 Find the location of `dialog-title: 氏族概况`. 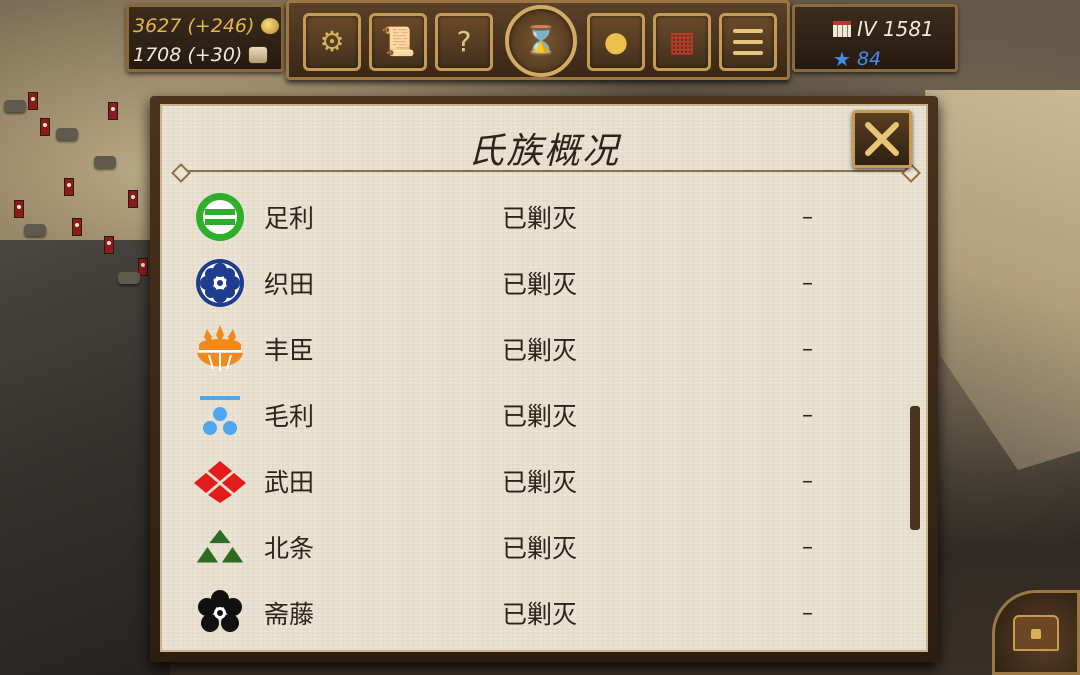

dialog-title: 氏族概况 is located at coordinates (543, 151).